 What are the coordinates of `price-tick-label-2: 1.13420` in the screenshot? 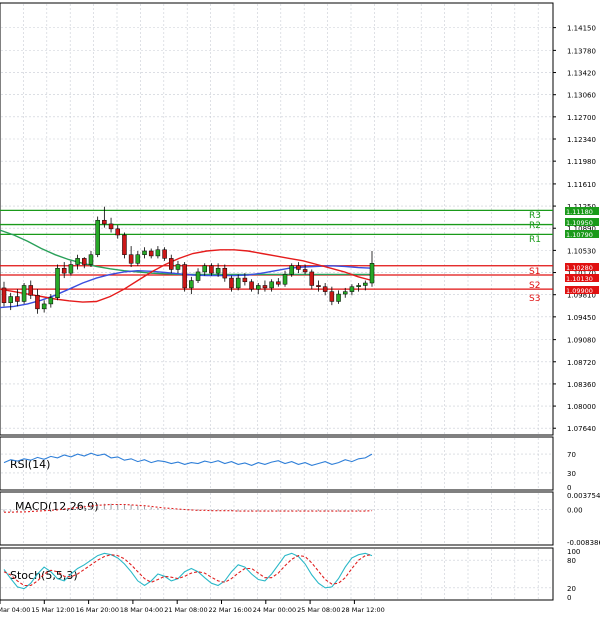 It's located at (581, 74).